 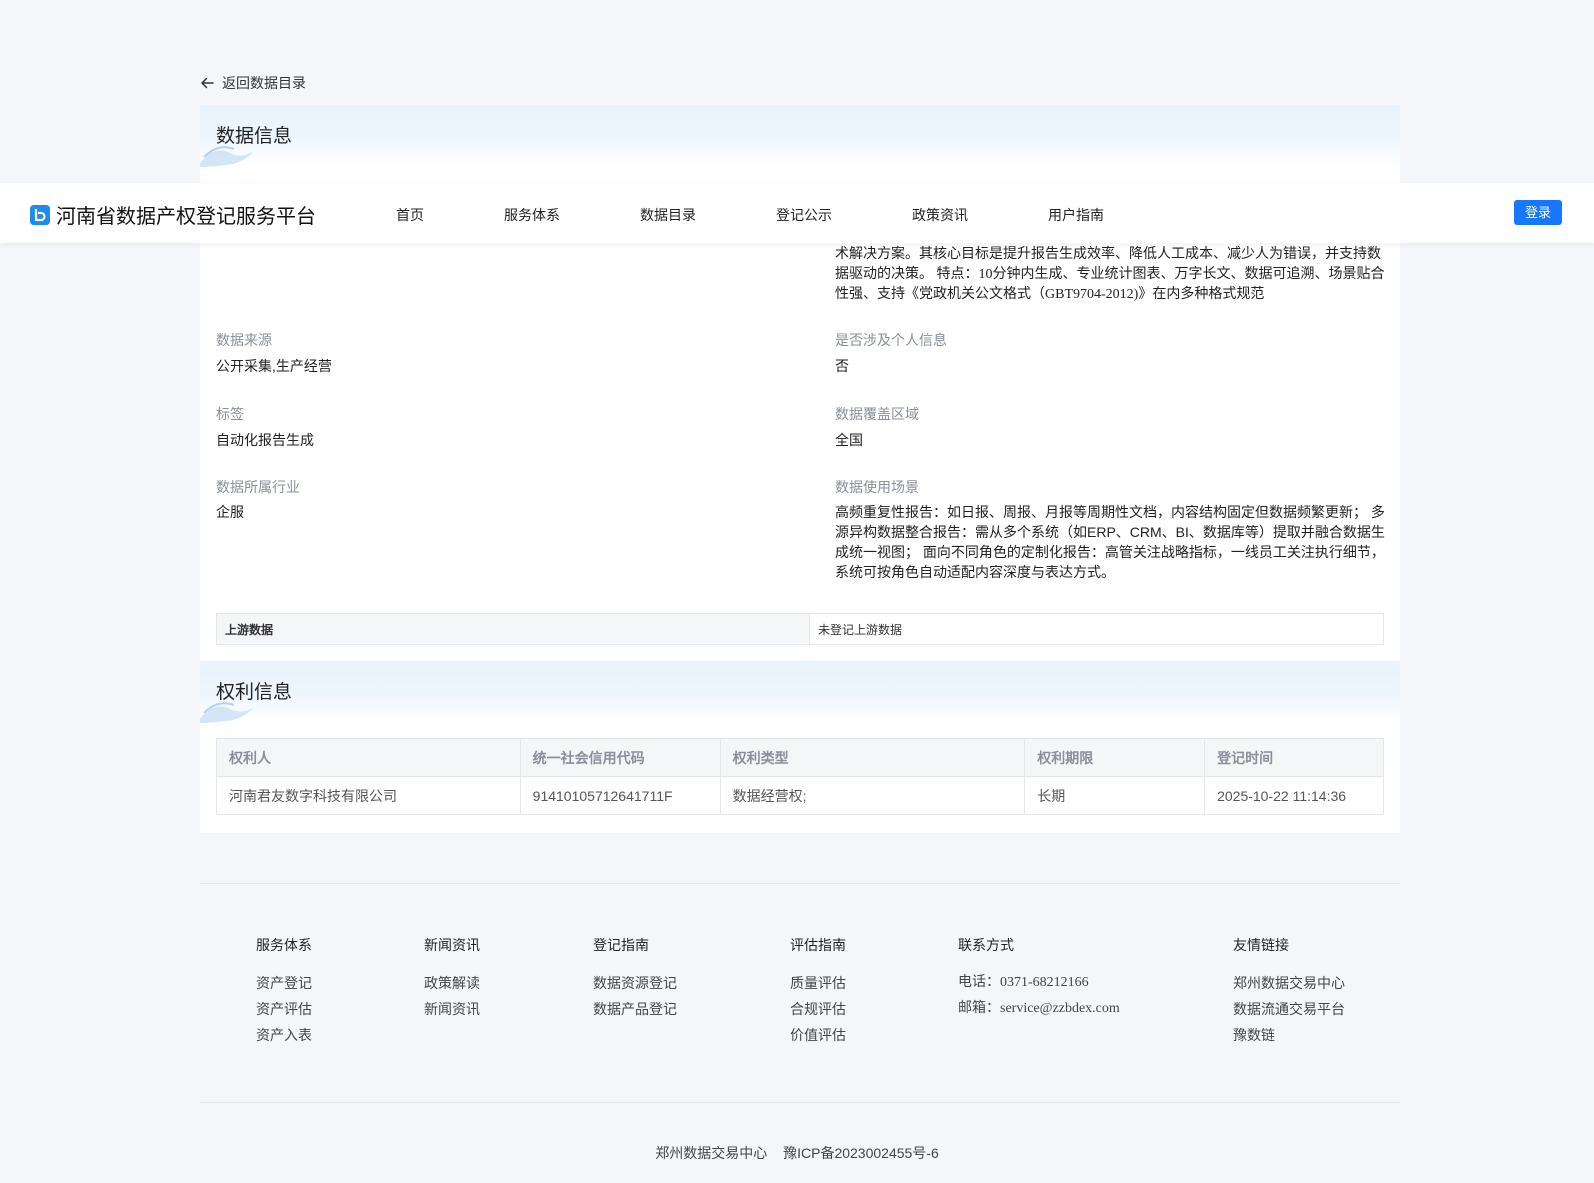 I want to click on coverage-value: 全国, so click(x=849, y=440).